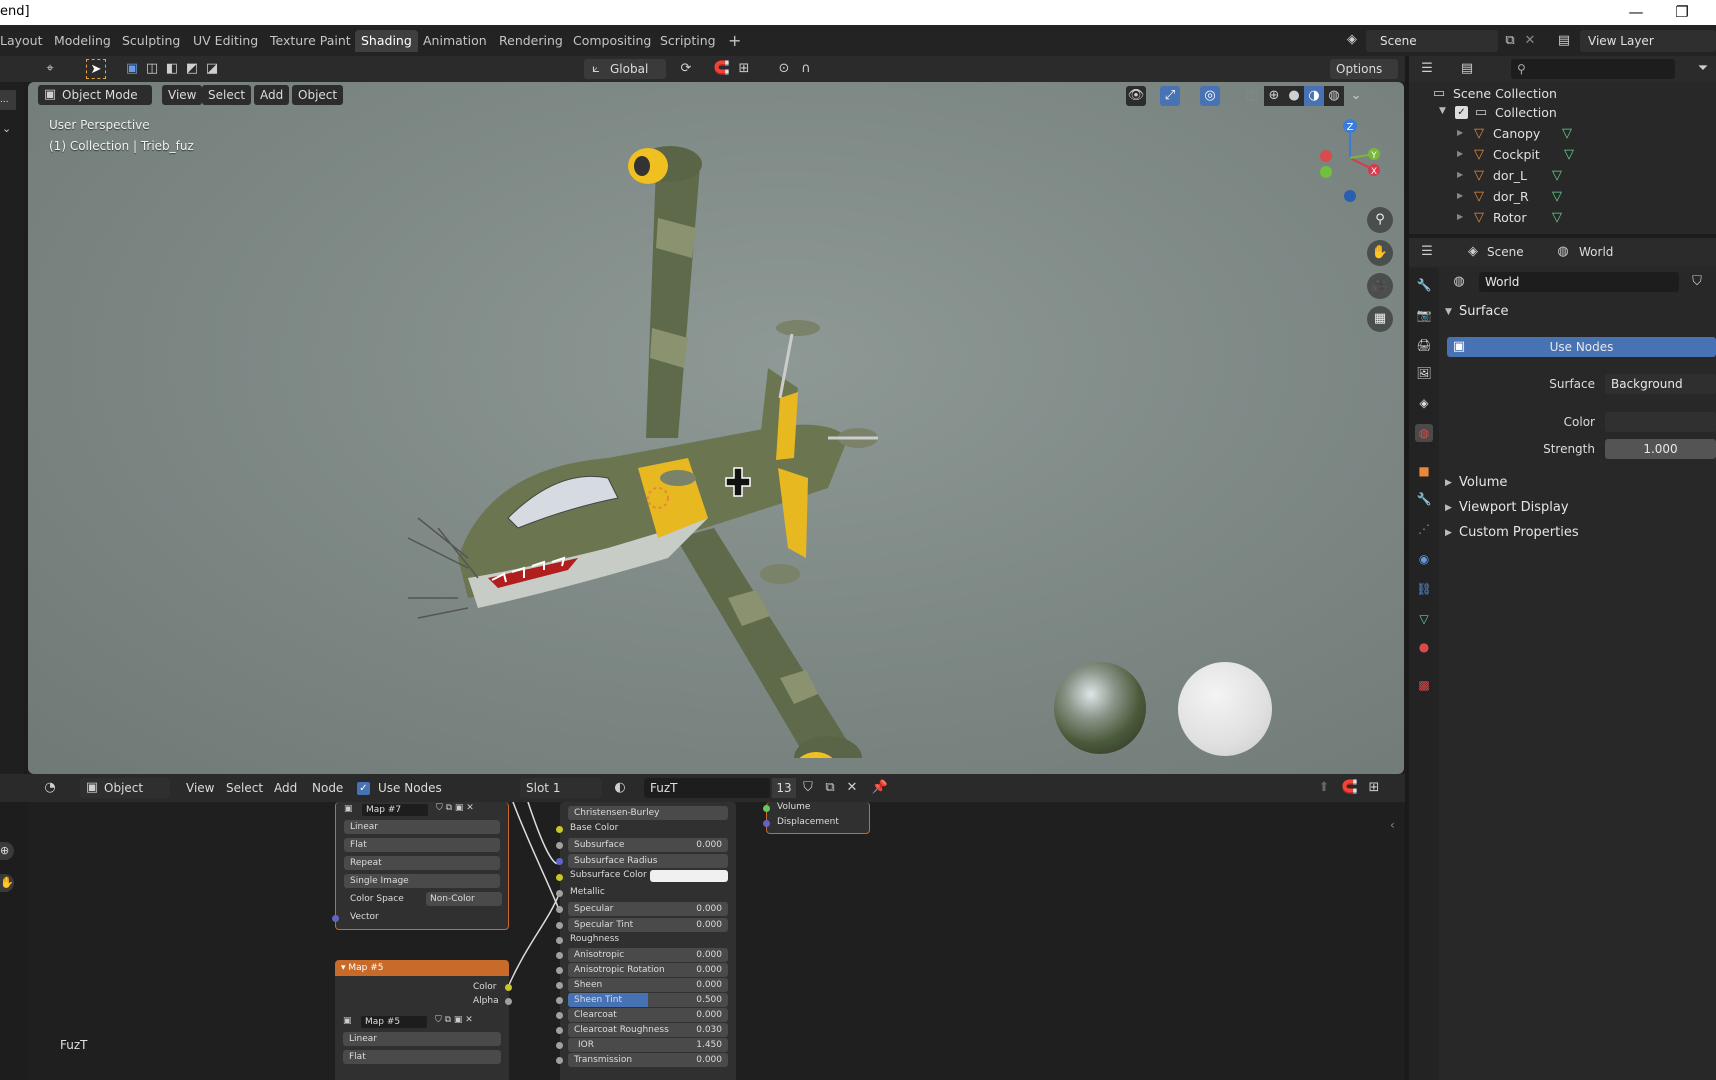 This screenshot has height=1080, width=1716. Describe the element at coordinates (152, 69) in the screenshot. I see `select-extend-icon: ◫` at that location.